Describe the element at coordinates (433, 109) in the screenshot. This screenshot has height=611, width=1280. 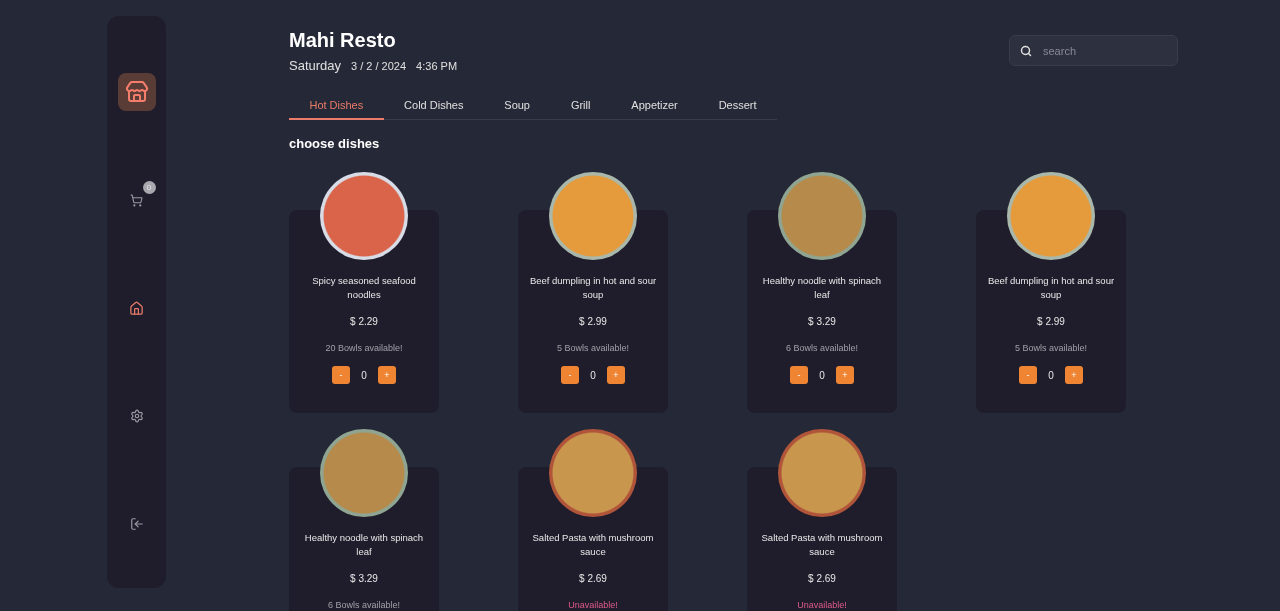
I see `category-tab: Cold Dishes` at that location.